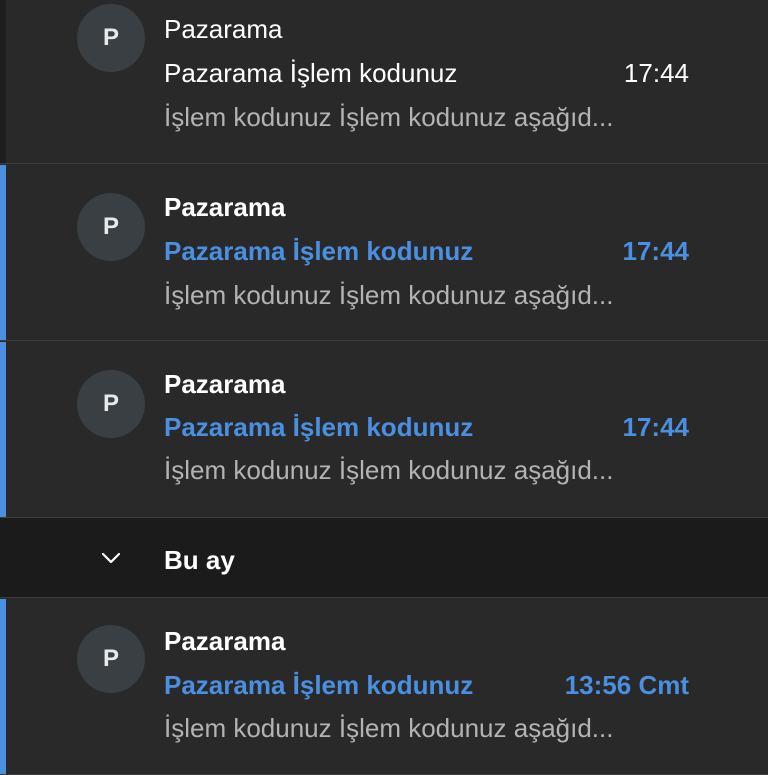 The width and height of the screenshot is (768, 775). Describe the element at coordinates (111, 558) in the screenshot. I see `chevron-down-icon` at that location.